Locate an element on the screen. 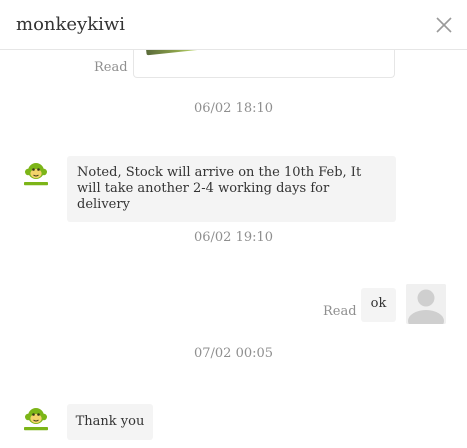 This screenshot has width=467, height=448. message-bubble: ok is located at coordinates (378, 305).